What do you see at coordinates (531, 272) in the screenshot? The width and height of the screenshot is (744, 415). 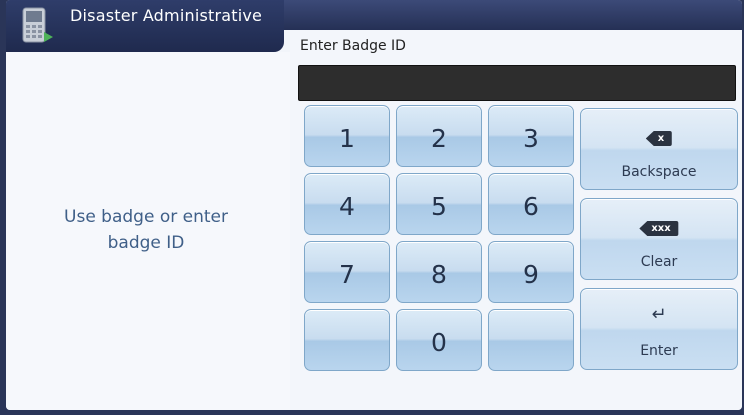 I see `key-9: 9` at bounding box center [531, 272].